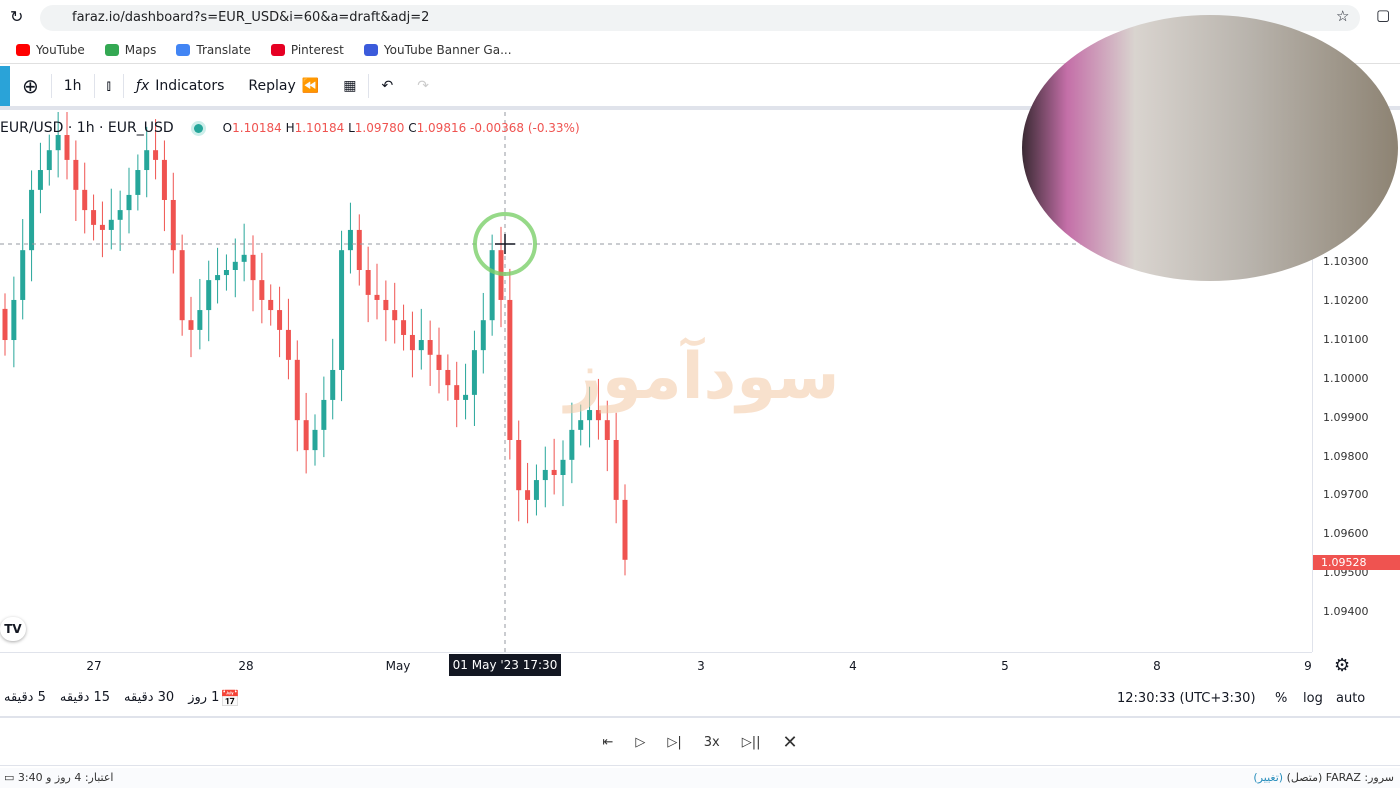  Describe the element at coordinates (149, 697) in the screenshot. I see `timeframe-button: 30 دقیقه` at that location.